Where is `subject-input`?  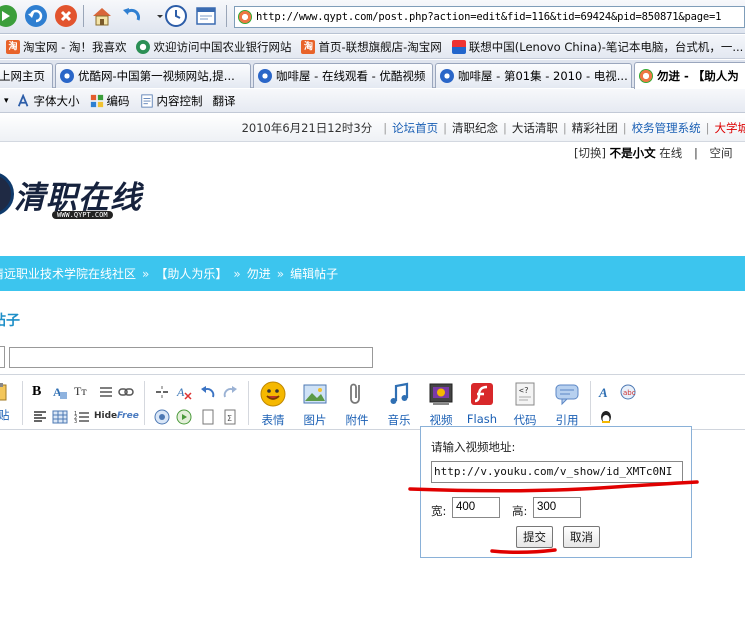 subject-input is located at coordinates (191, 357).